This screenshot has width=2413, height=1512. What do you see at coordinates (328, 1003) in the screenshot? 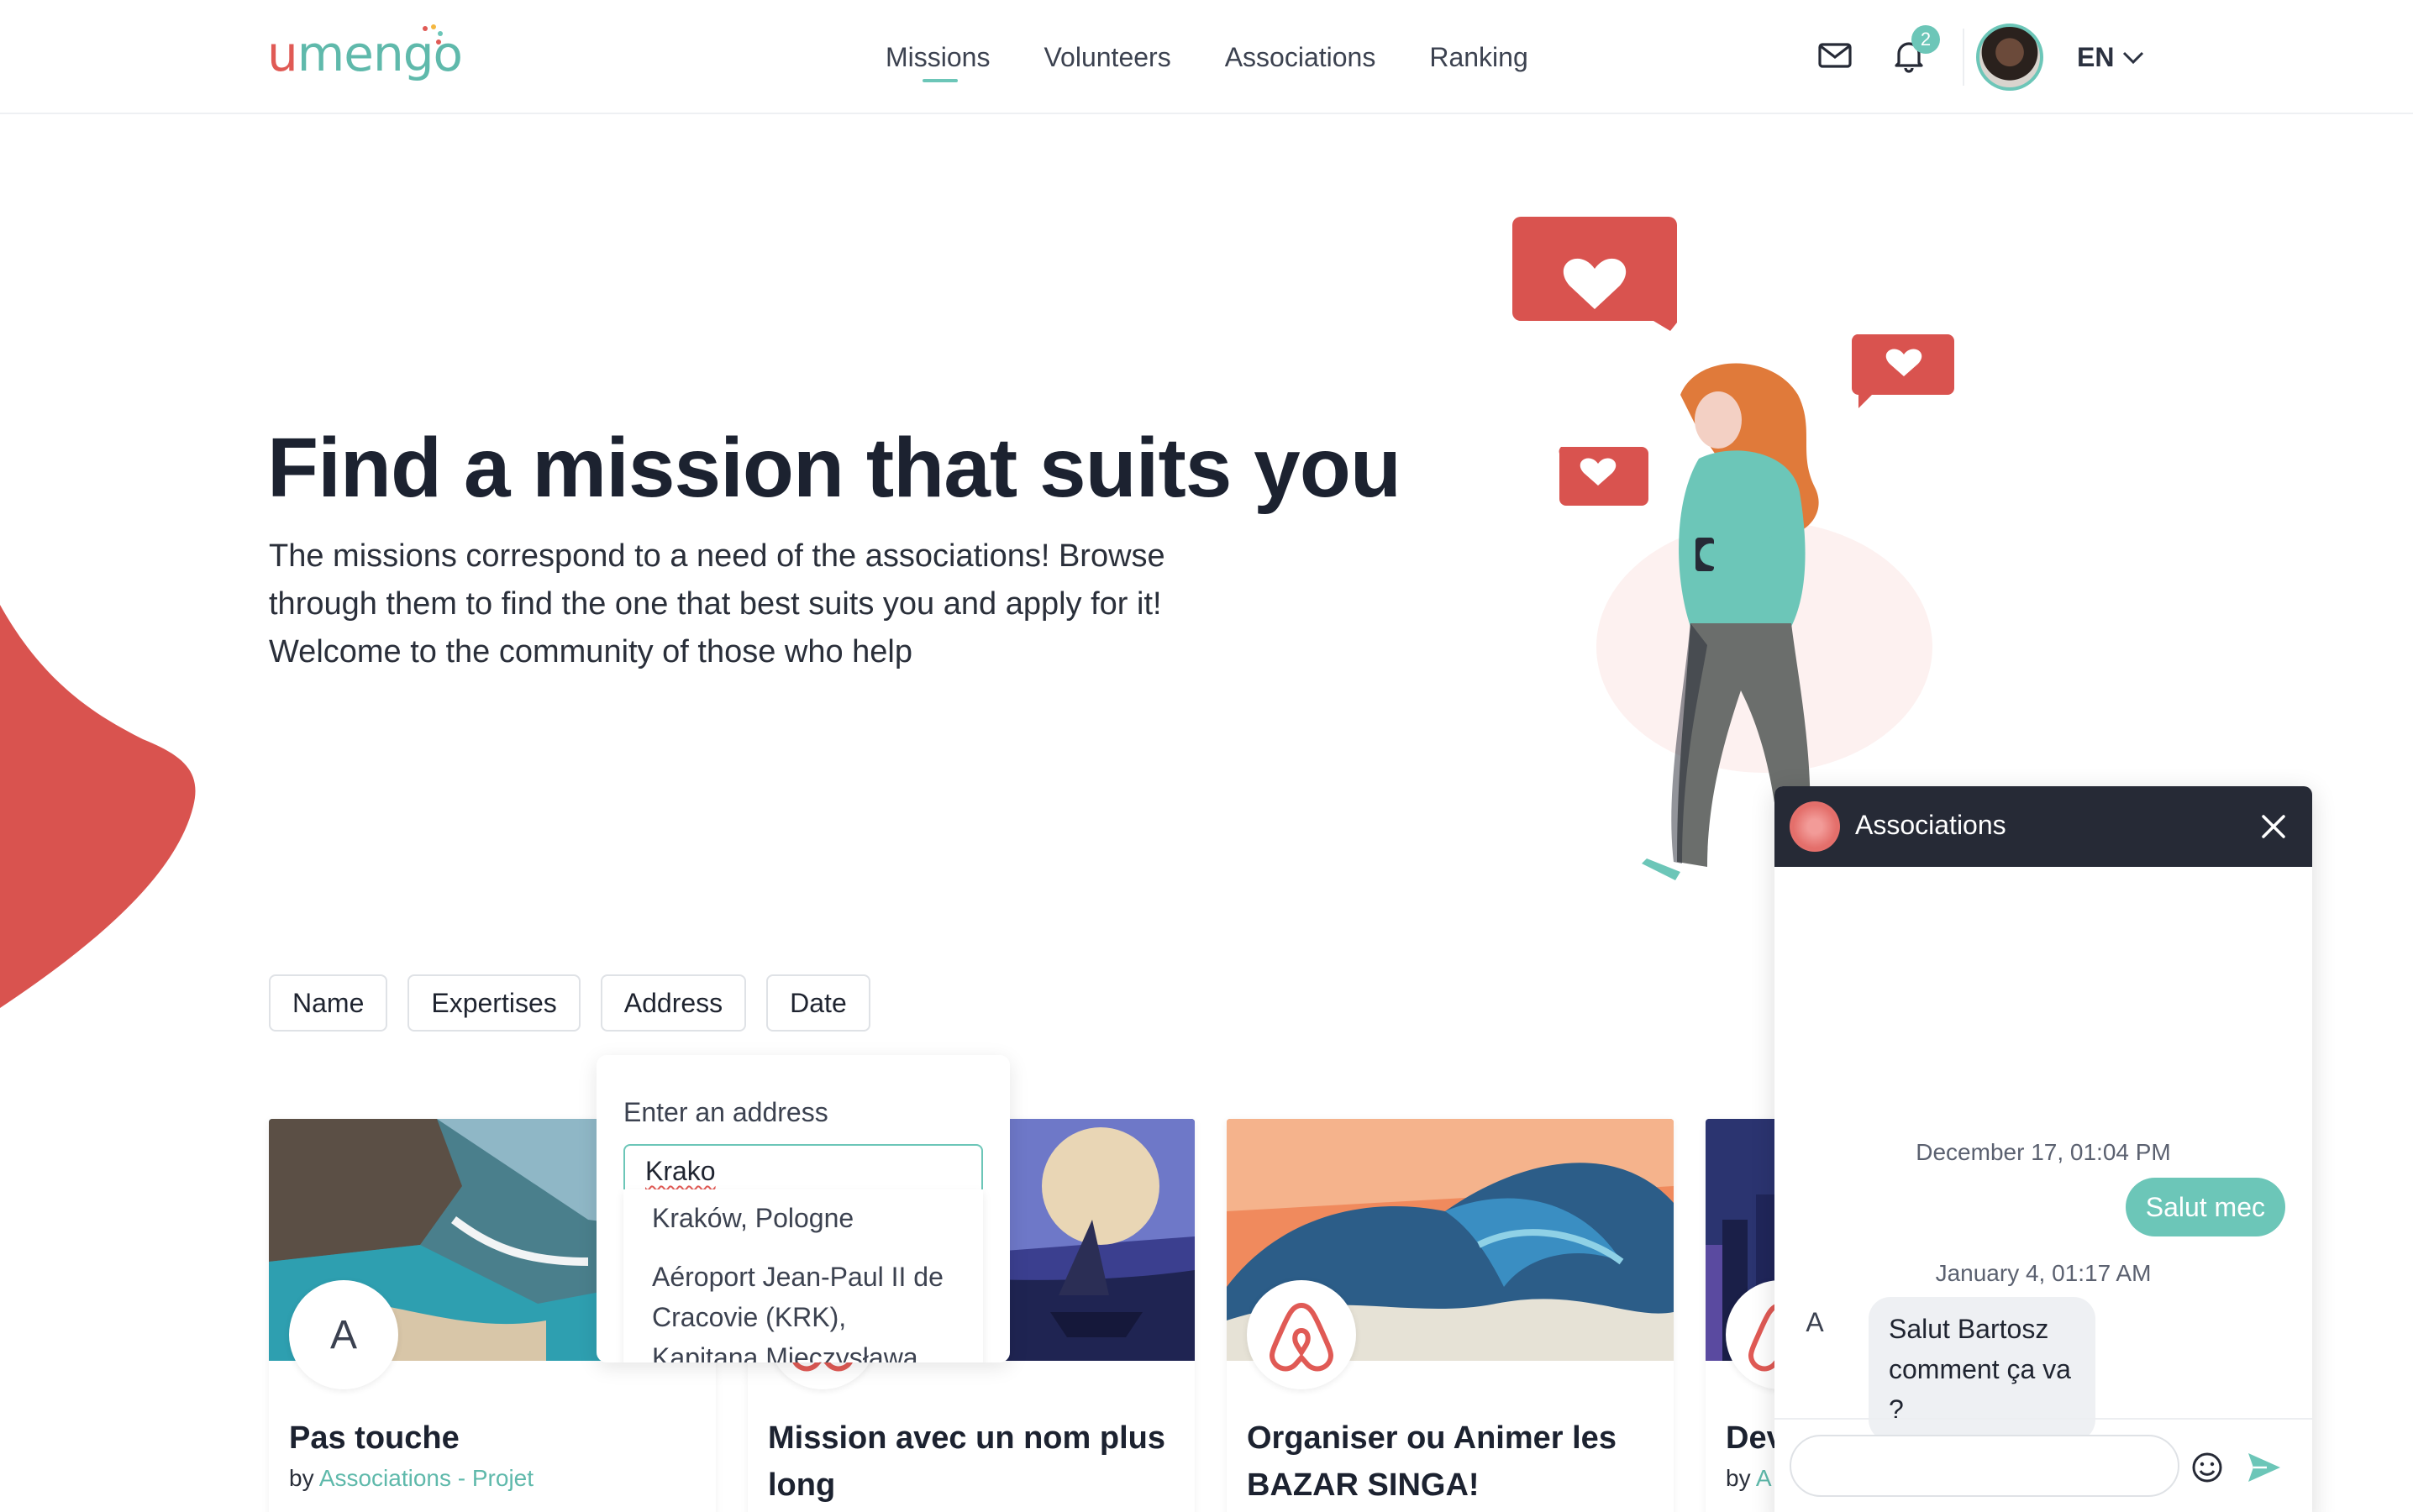
I see `filter-name-button: Name` at bounding box center [328, 1003].